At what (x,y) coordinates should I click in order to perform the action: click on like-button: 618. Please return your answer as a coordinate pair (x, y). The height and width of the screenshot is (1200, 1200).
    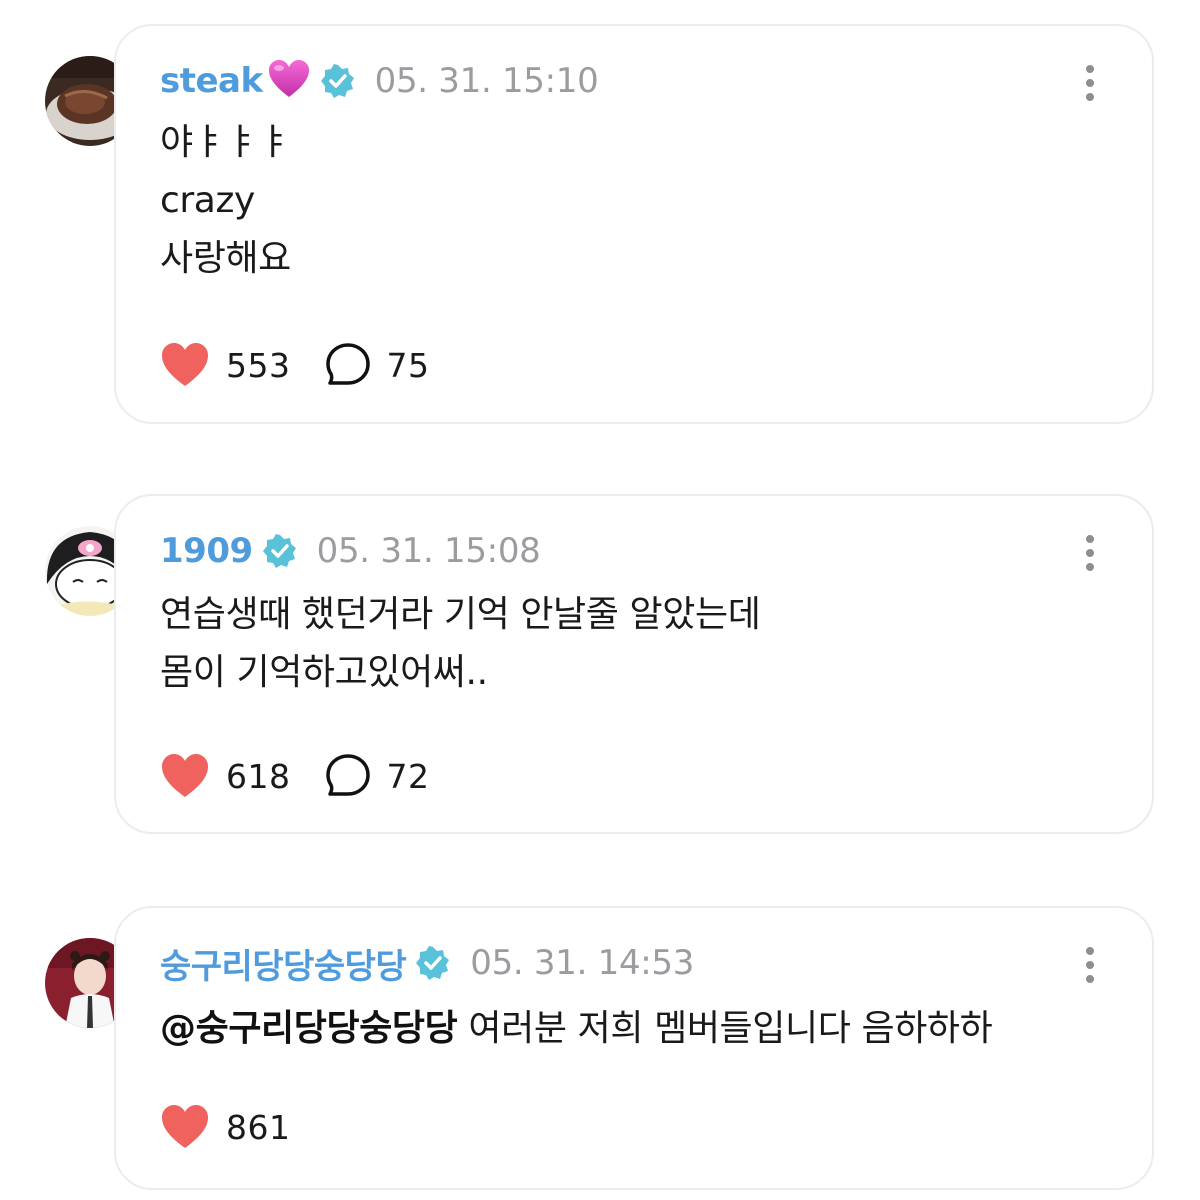
    Looking at the image, I should click on (225, 776).